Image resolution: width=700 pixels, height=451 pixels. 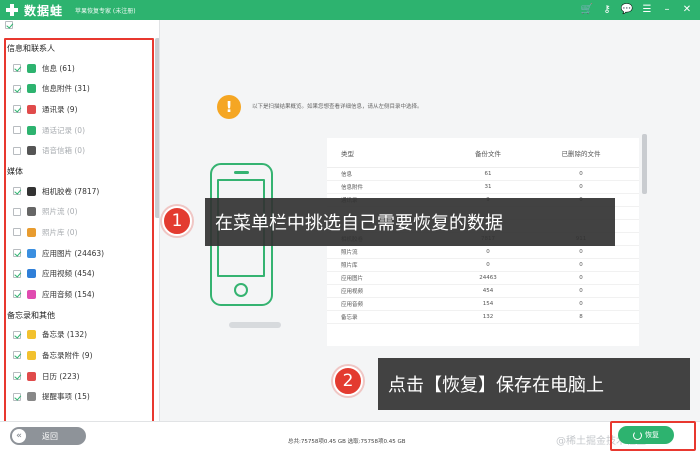 What do you see at coordinates (652, 435) in the screenshot?
I see `recover-label: 恢复` at bounding box center [652, 435].